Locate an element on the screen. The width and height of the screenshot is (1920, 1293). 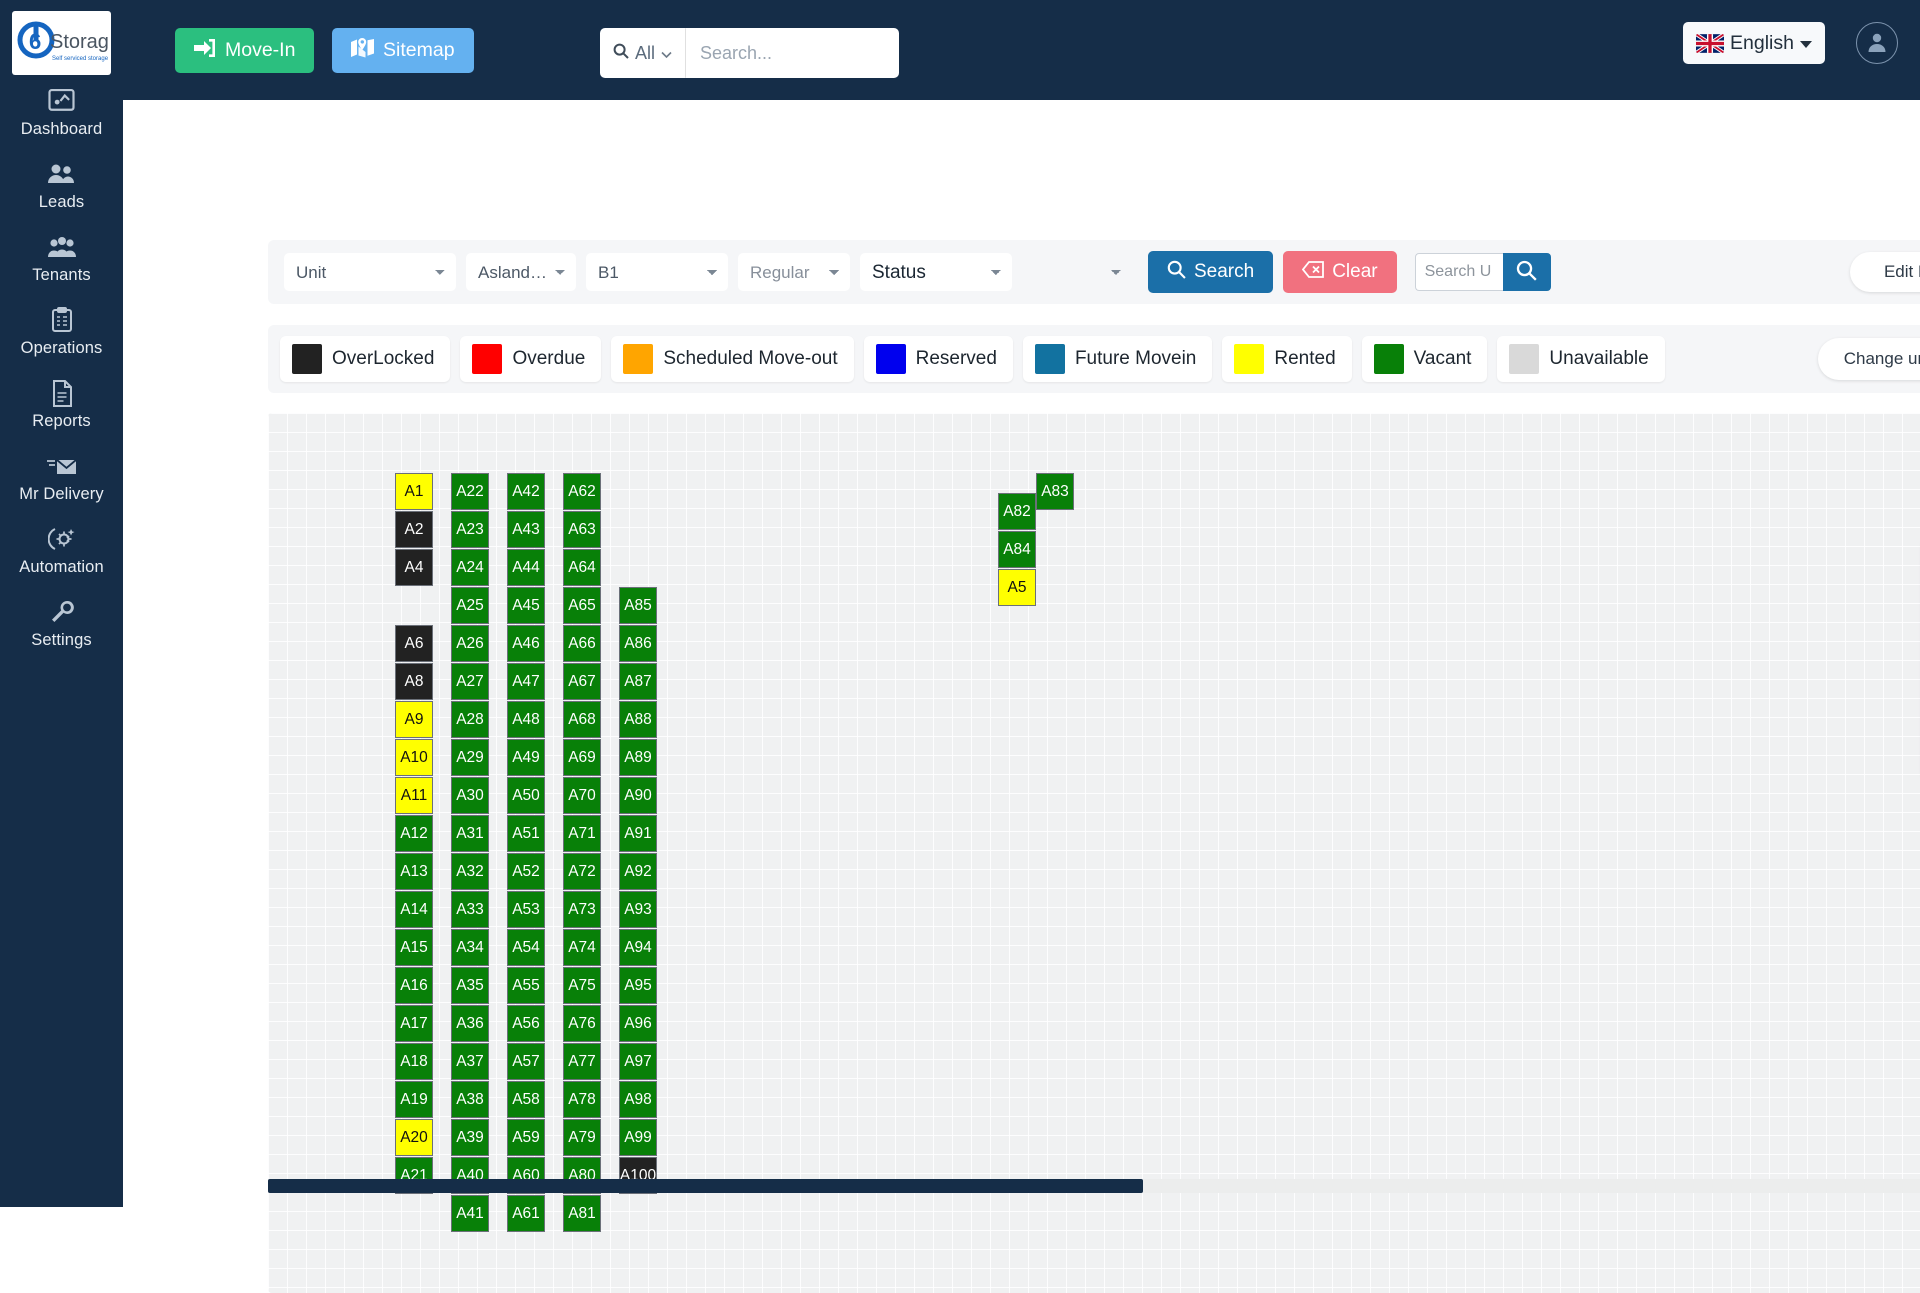
unit-type-filter-select: Regular is located at coordinates (794, 272).